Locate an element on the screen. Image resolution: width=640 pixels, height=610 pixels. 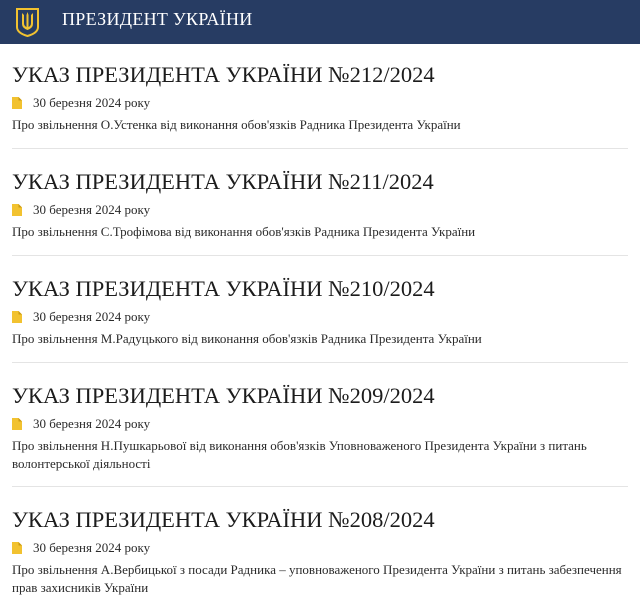
site-header: ПРЕЗИДЕНТ УКРАЇНИ is located at coordinates (320, 22).